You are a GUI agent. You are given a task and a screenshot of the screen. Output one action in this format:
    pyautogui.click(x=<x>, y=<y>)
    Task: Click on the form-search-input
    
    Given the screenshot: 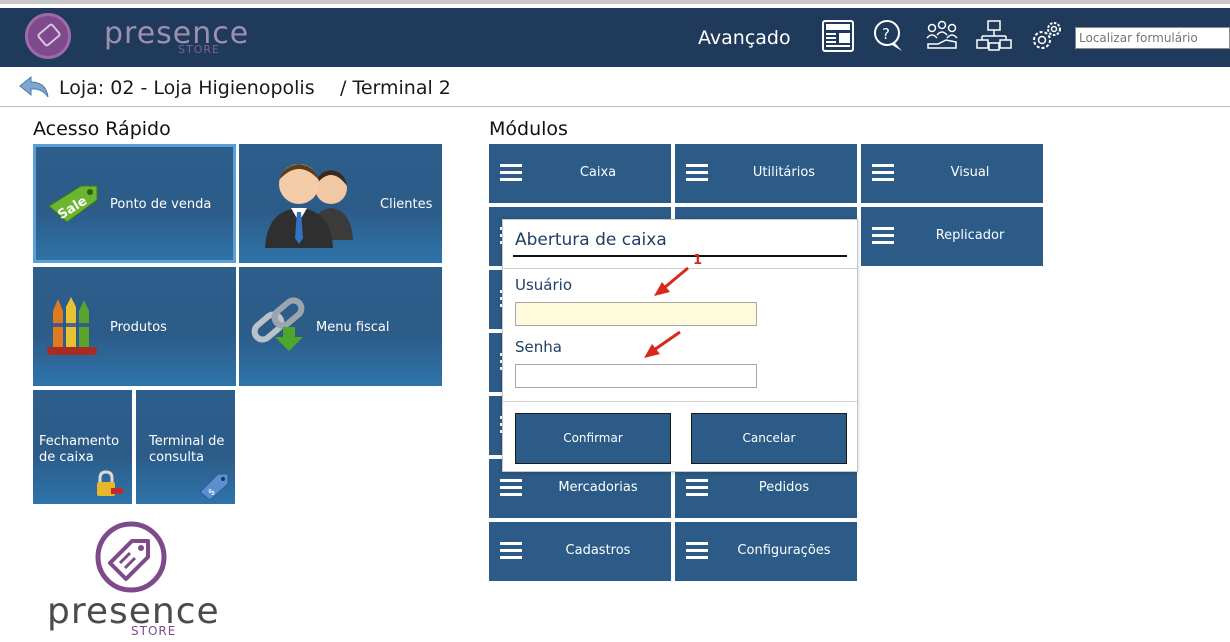 What is the action you would take?
    pyautogui.click(x=1152, y=38)
    